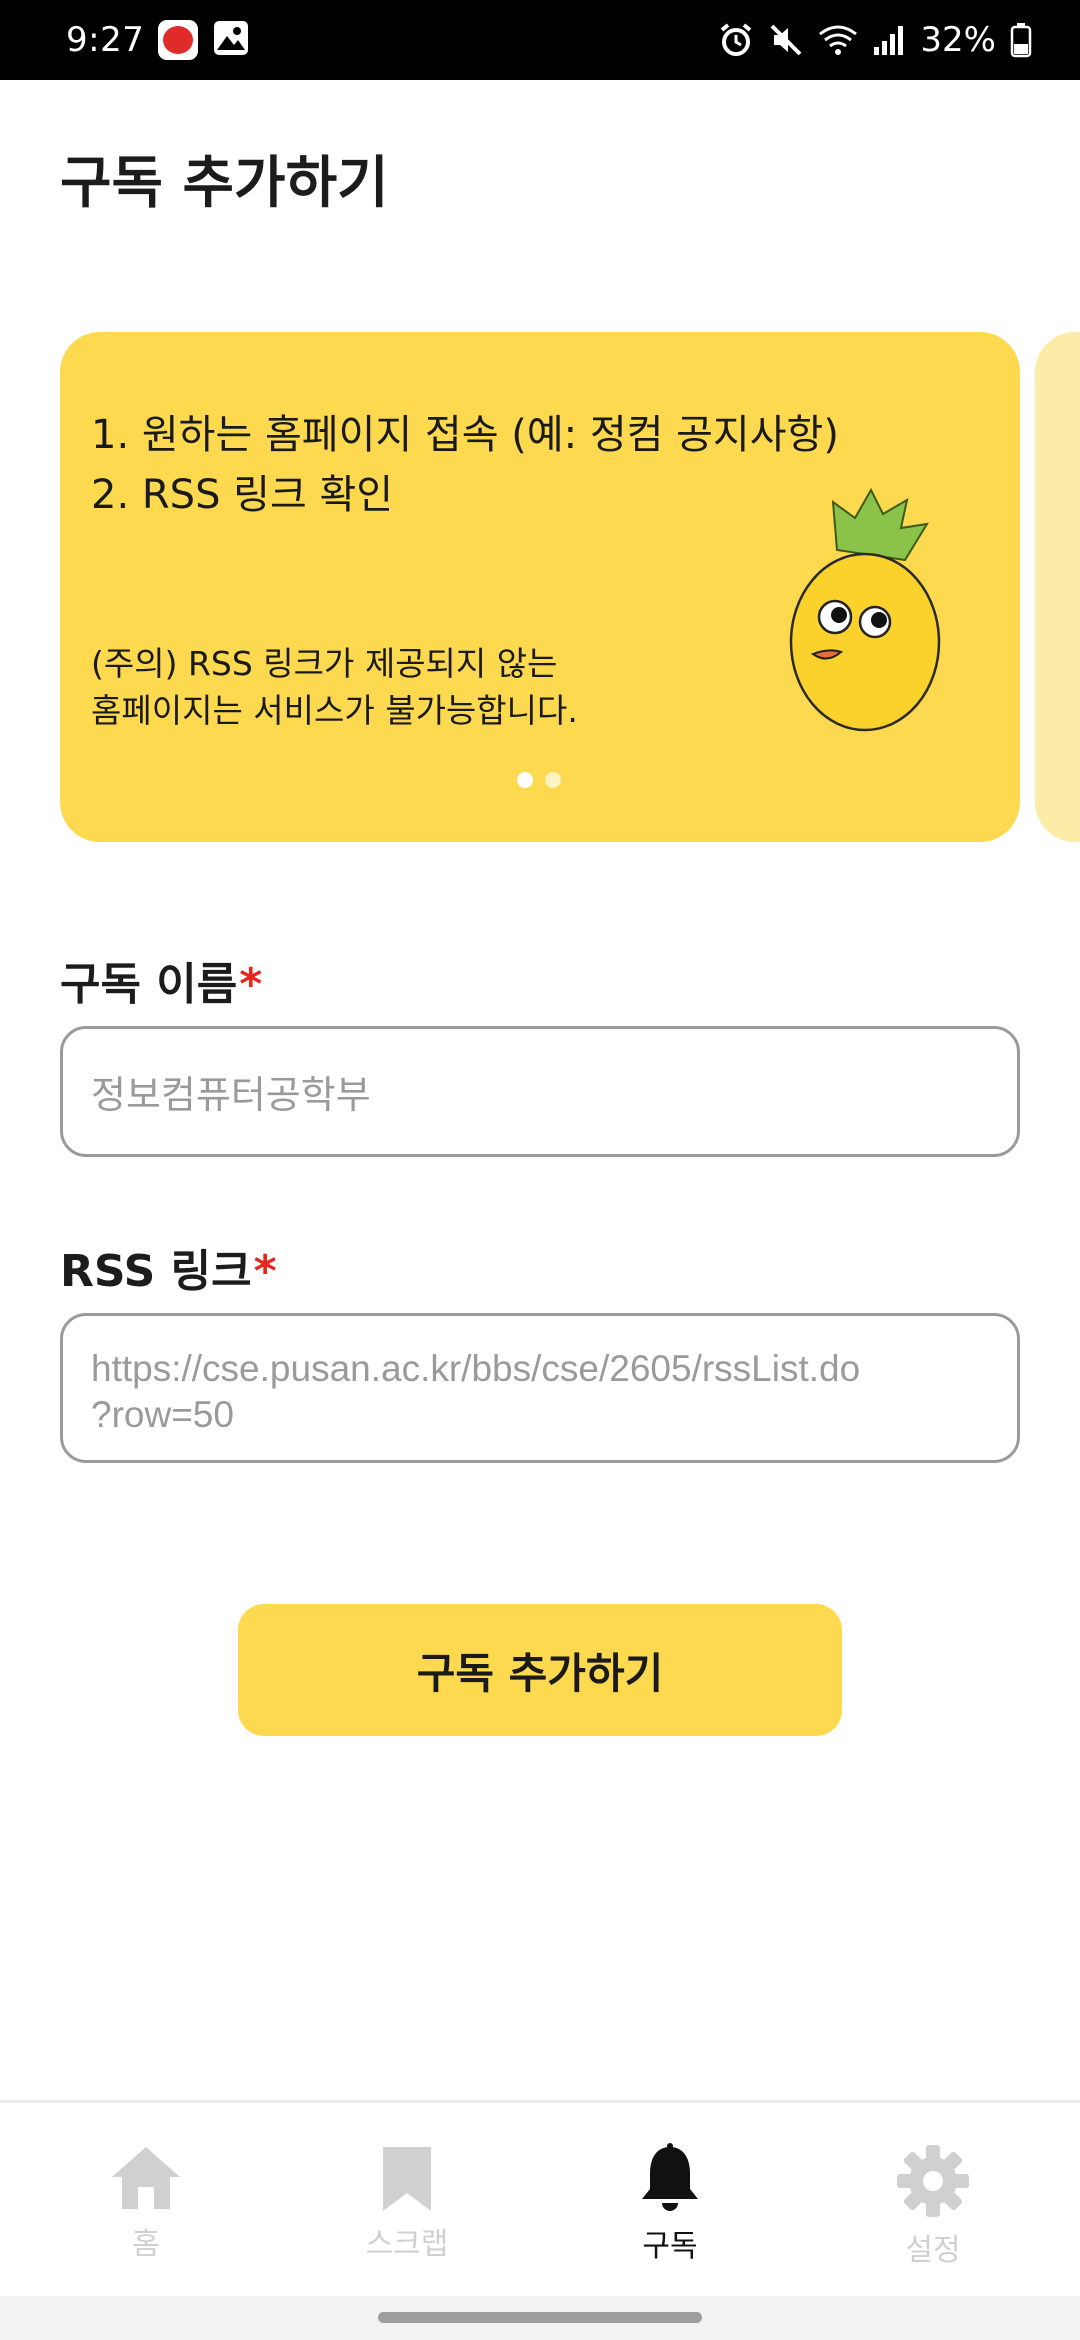 The height and width of the screenshot is (2340, 1080). I want to click on nav-settings: 설정, so click(933, 2206).